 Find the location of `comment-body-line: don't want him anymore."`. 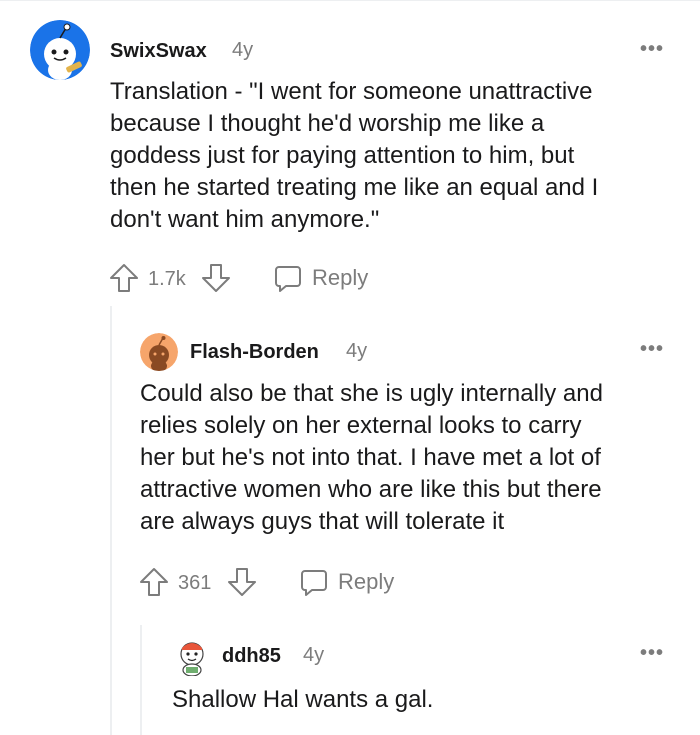

comment-body-line: don't want him anymore." is located at coordinates (245, 219).